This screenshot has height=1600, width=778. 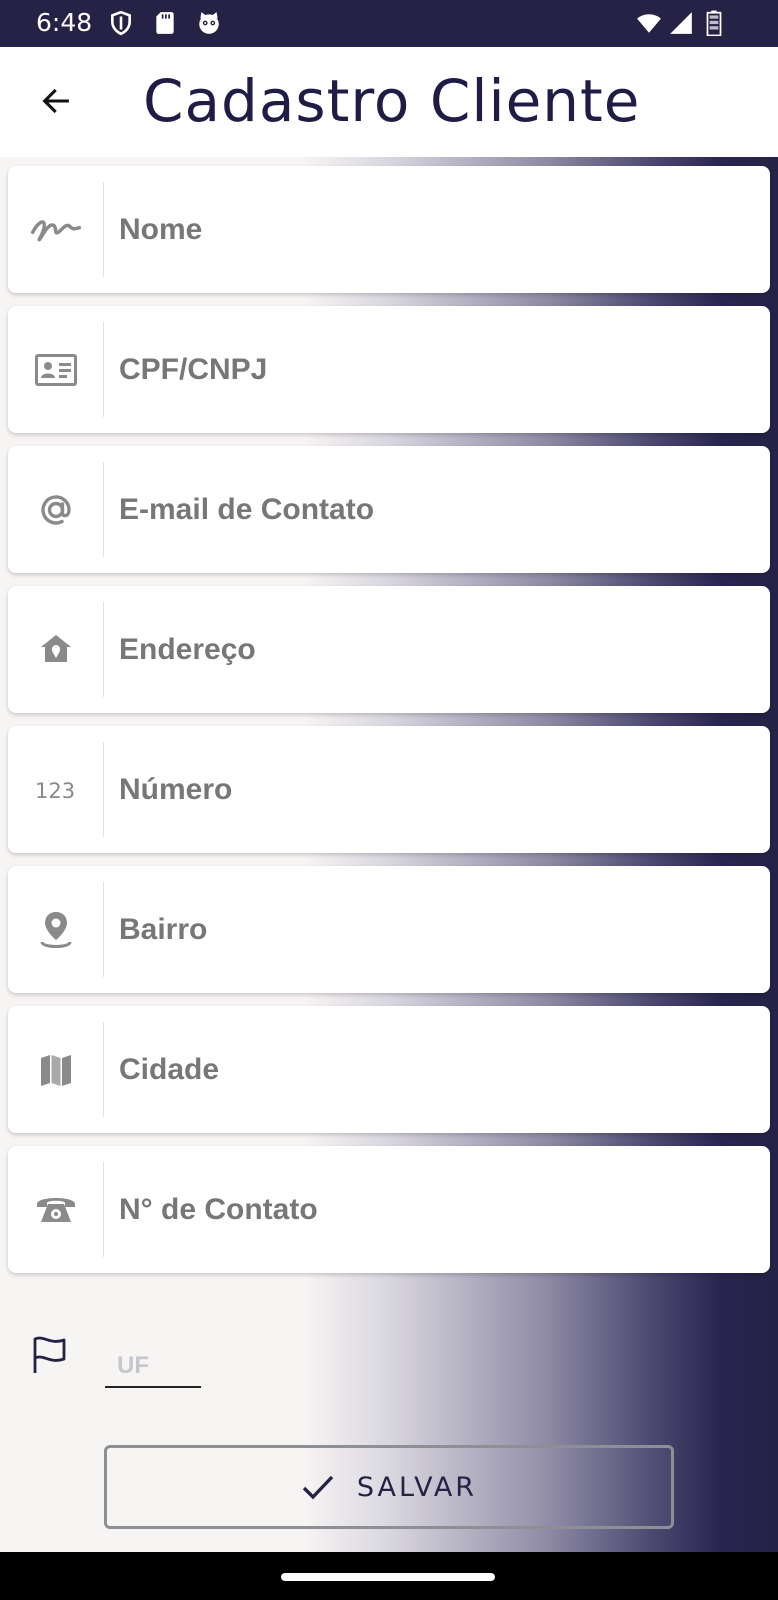 I want to click on map-icon, so click(x=55, y=1070).